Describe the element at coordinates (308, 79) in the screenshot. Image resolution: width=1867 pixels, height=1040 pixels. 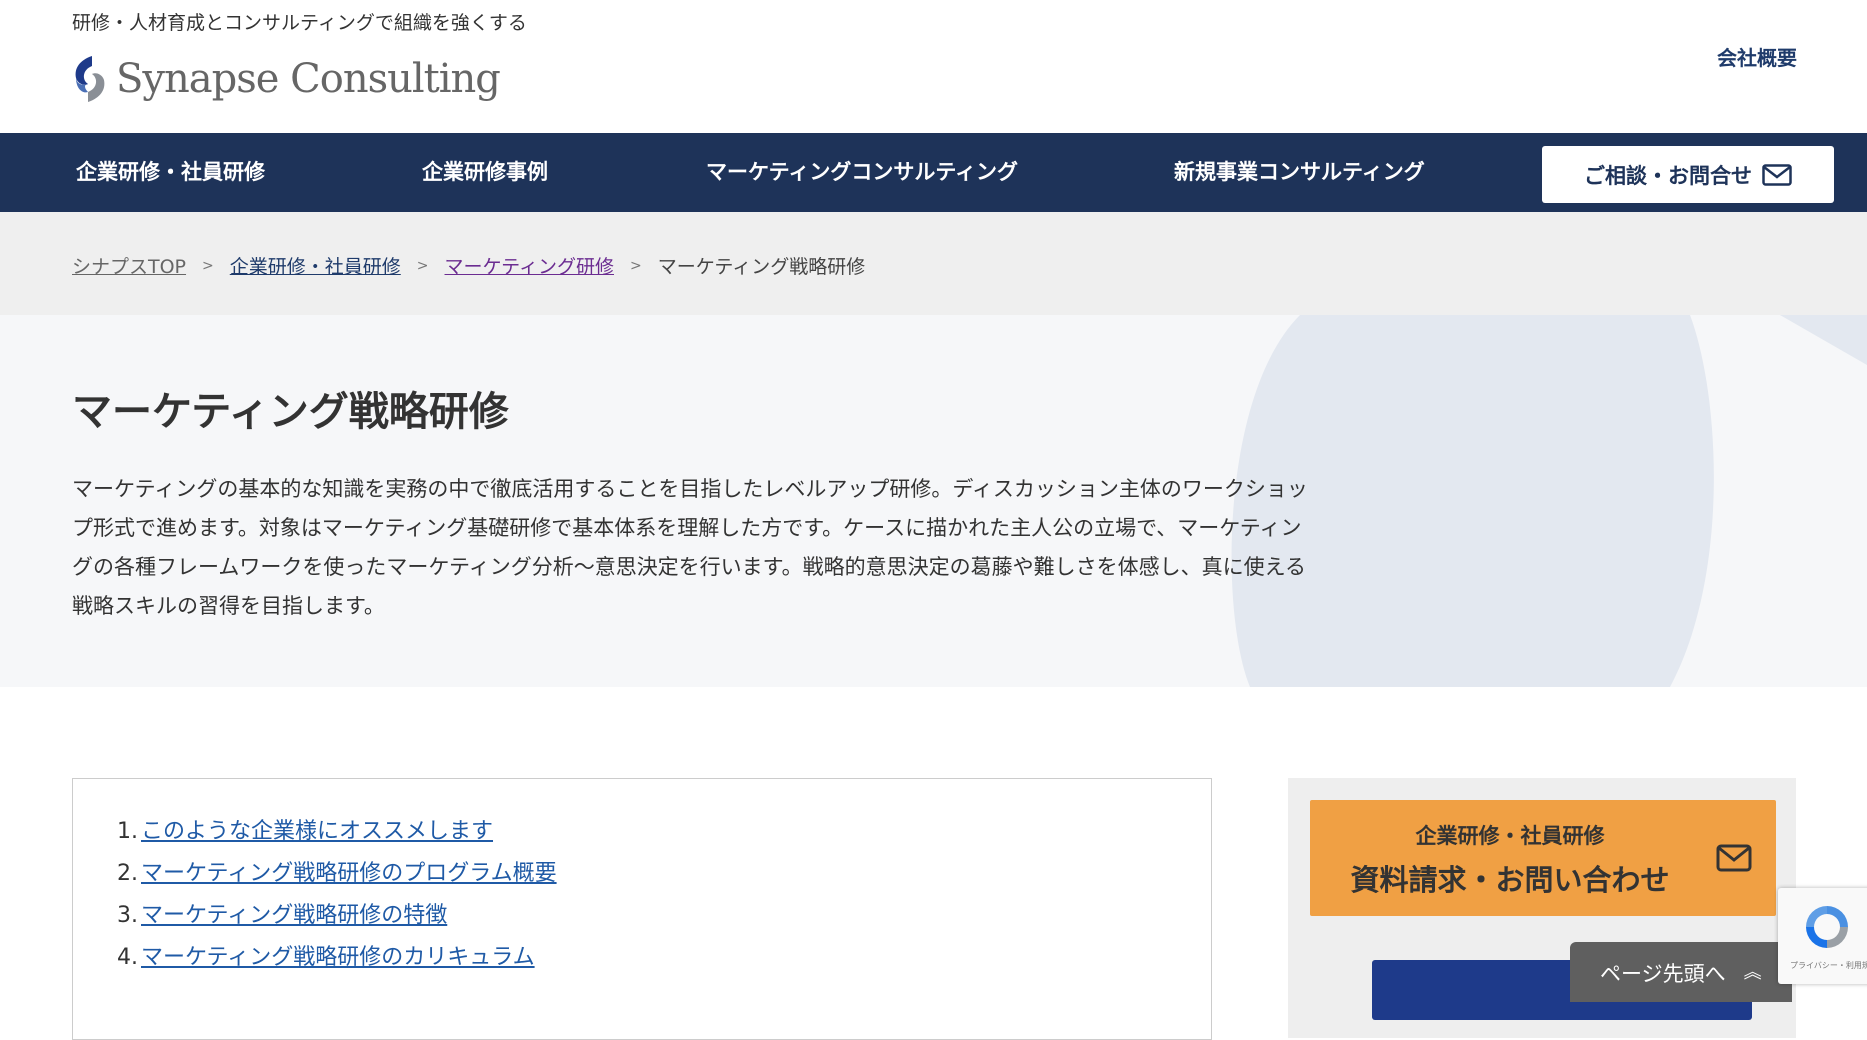
I see `logo-text: Synapse Consulting` at that location.